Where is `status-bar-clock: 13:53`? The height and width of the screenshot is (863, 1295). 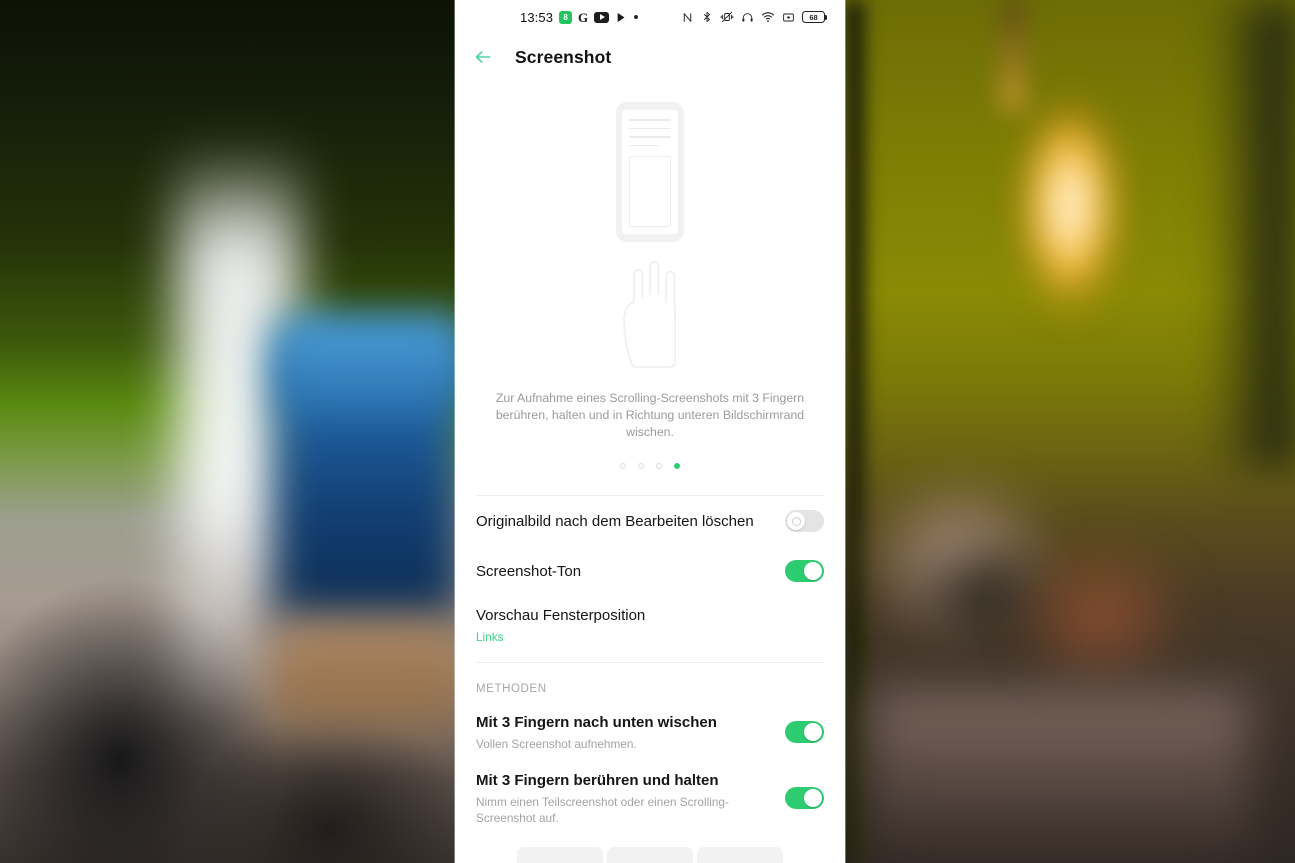
status-bar-clock: 13:53 is located at coordinates (537, 17).